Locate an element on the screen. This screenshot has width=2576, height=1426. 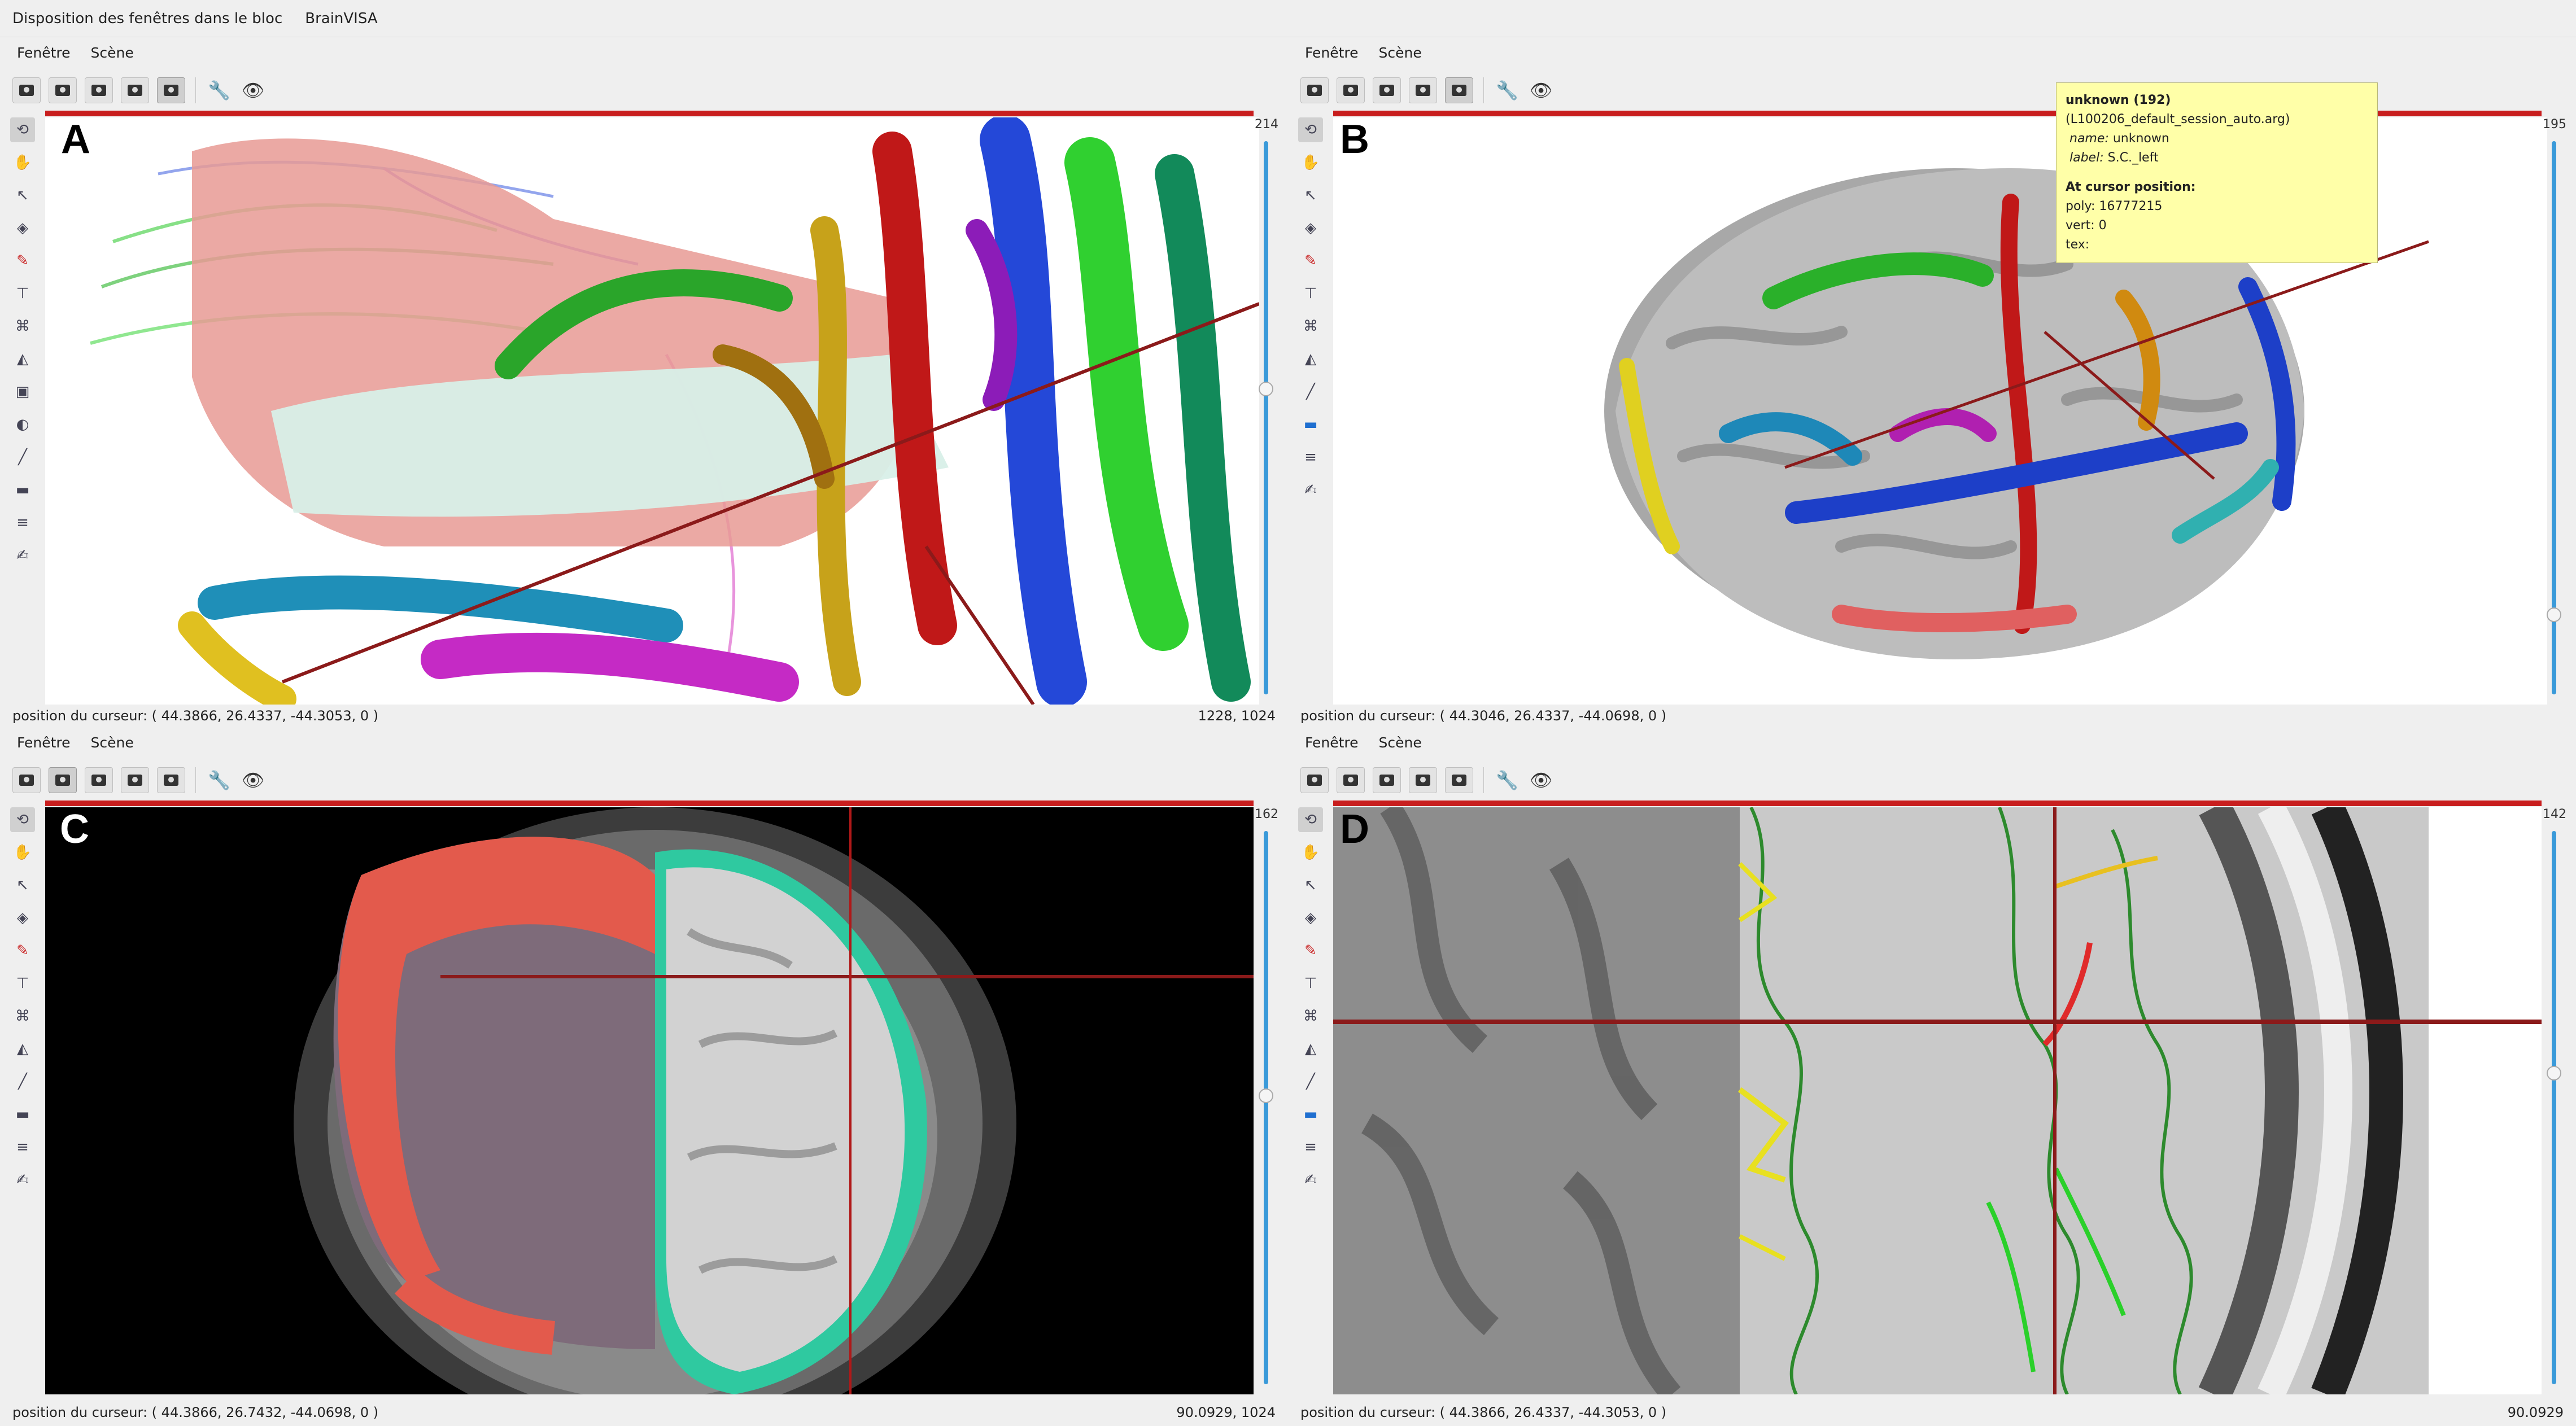
slice-slider-d: 142 is located at coordinates (2555, 1100).